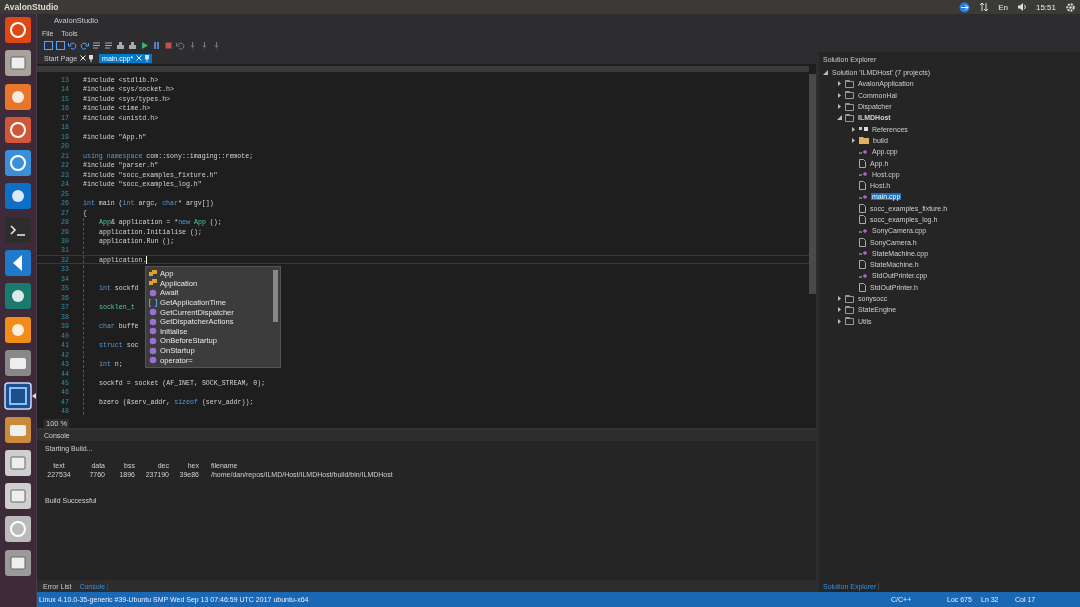 This screenshot has width=1080, height=607. Describe the element at coordinates (156, 45) in the screenshot. I see `pause-icon` at that location.